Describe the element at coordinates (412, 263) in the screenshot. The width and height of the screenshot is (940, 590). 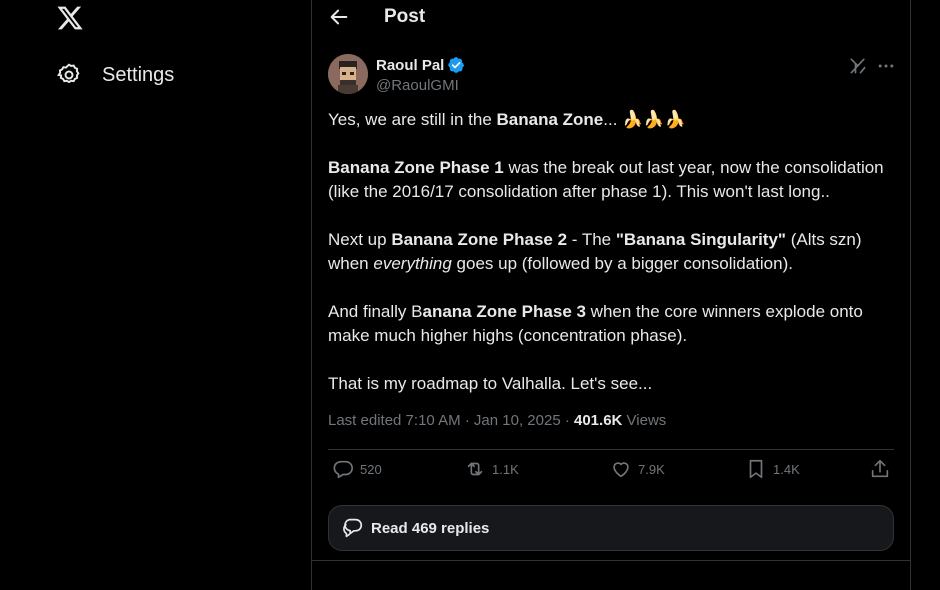
I see `tweet-text-run: everything` at that location.